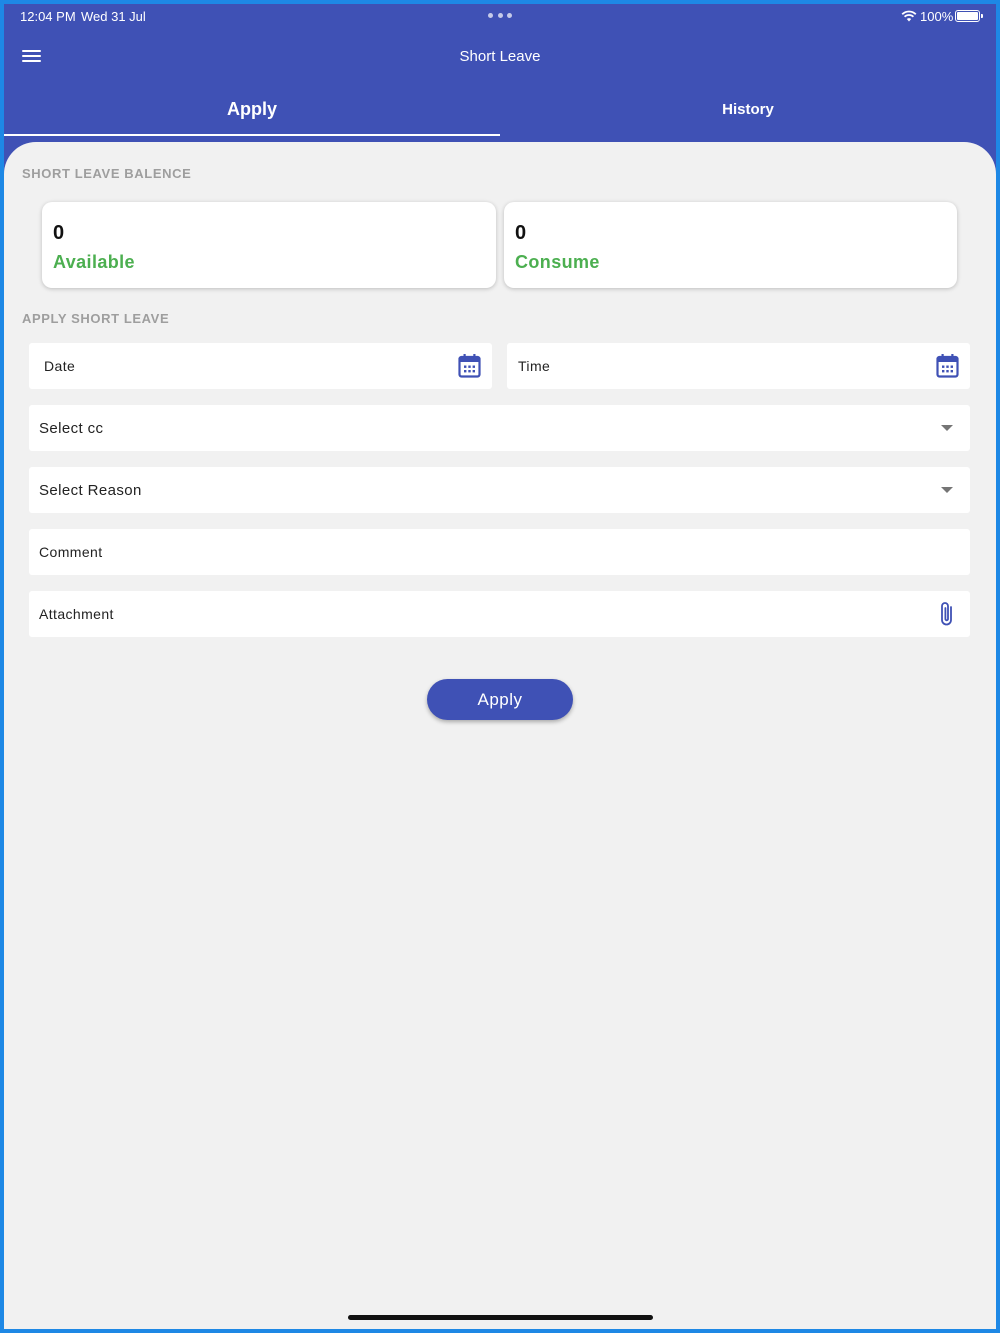 The image size is (1000, 1333). I want to click on status-bar: 12:04 PM Wed 31 Jul 100%, so click(500, 16).